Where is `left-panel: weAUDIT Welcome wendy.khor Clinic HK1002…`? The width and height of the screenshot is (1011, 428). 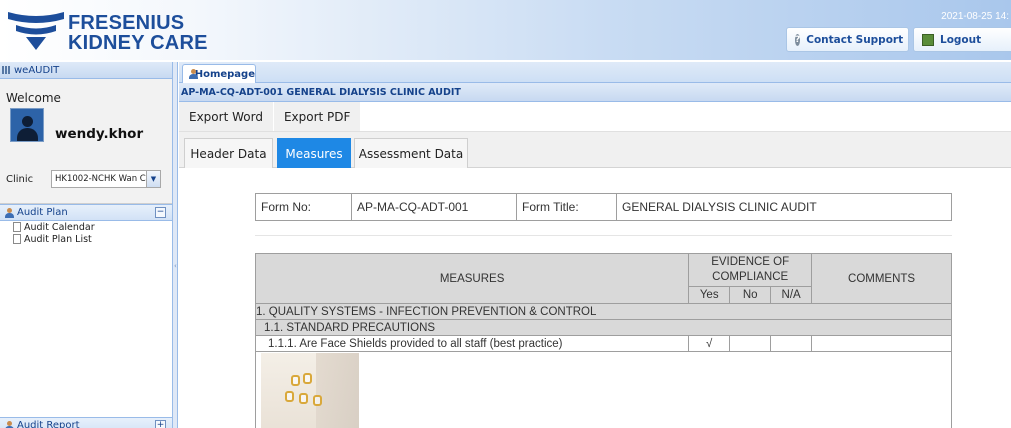
left-panel: weAUDIT Welcome wendy.khor Clinic HK1002… is located at coordinates (86, 245).